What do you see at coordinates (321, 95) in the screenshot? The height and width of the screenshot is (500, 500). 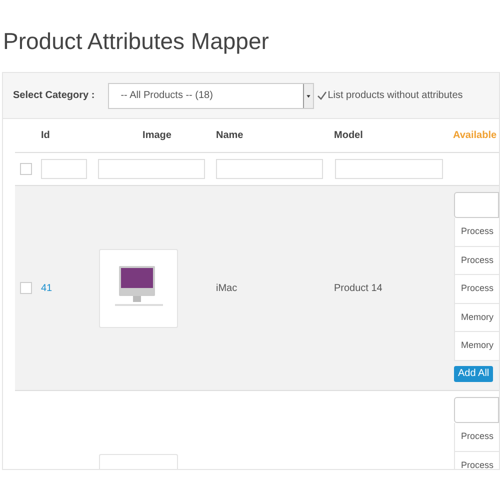 I see `checkmark-icon` at bounding box center [321, 95].